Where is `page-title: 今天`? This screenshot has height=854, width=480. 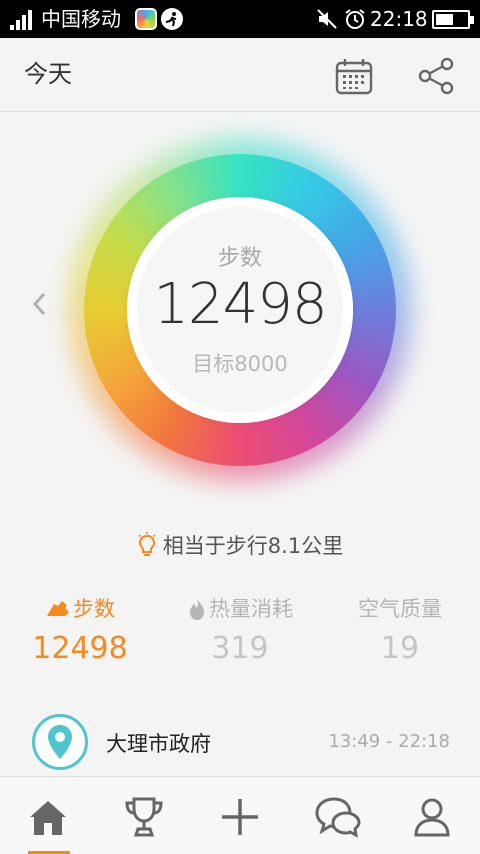
page-title: 今天 is located at coordinates (48, 74).